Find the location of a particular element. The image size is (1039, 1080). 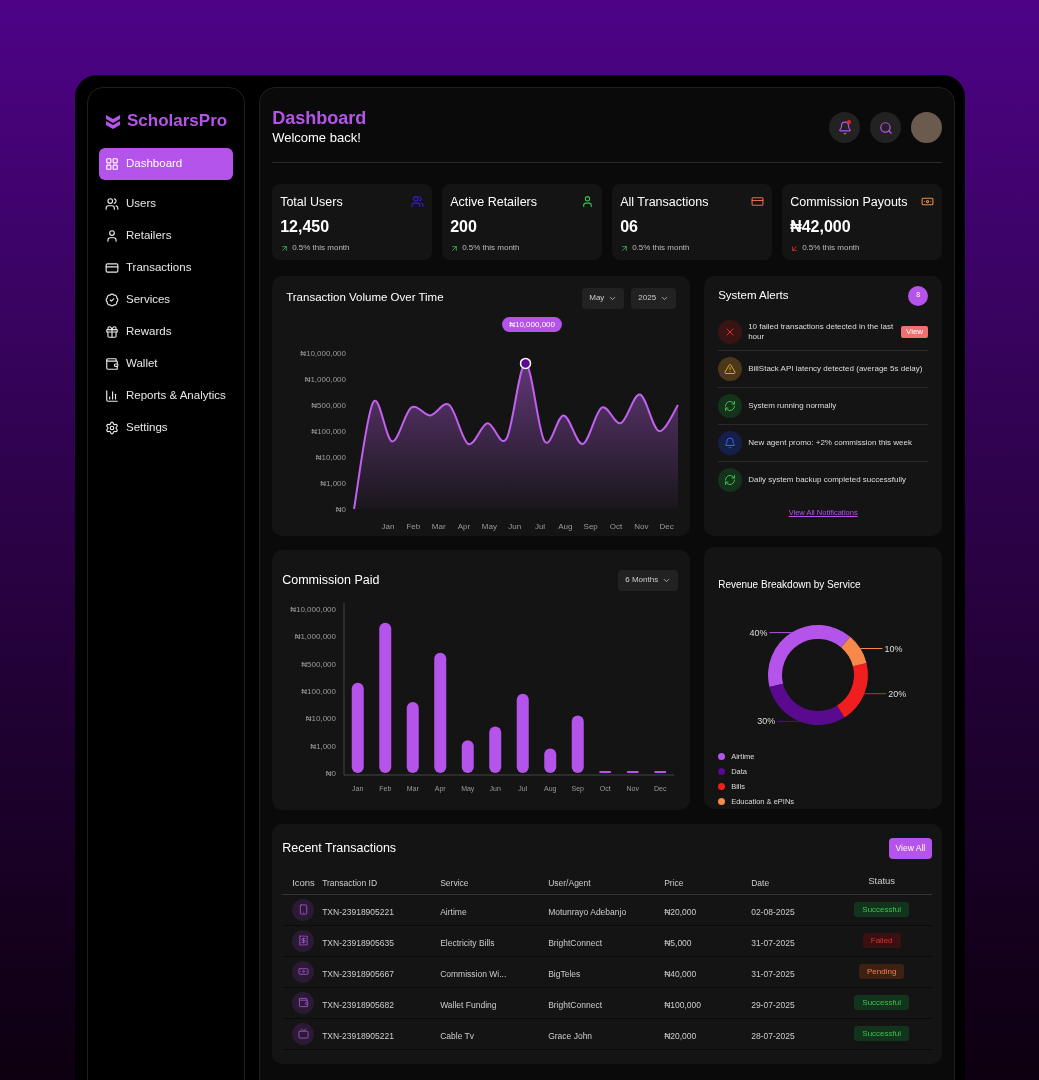

phone-icon is located at coordinates (303, 909).